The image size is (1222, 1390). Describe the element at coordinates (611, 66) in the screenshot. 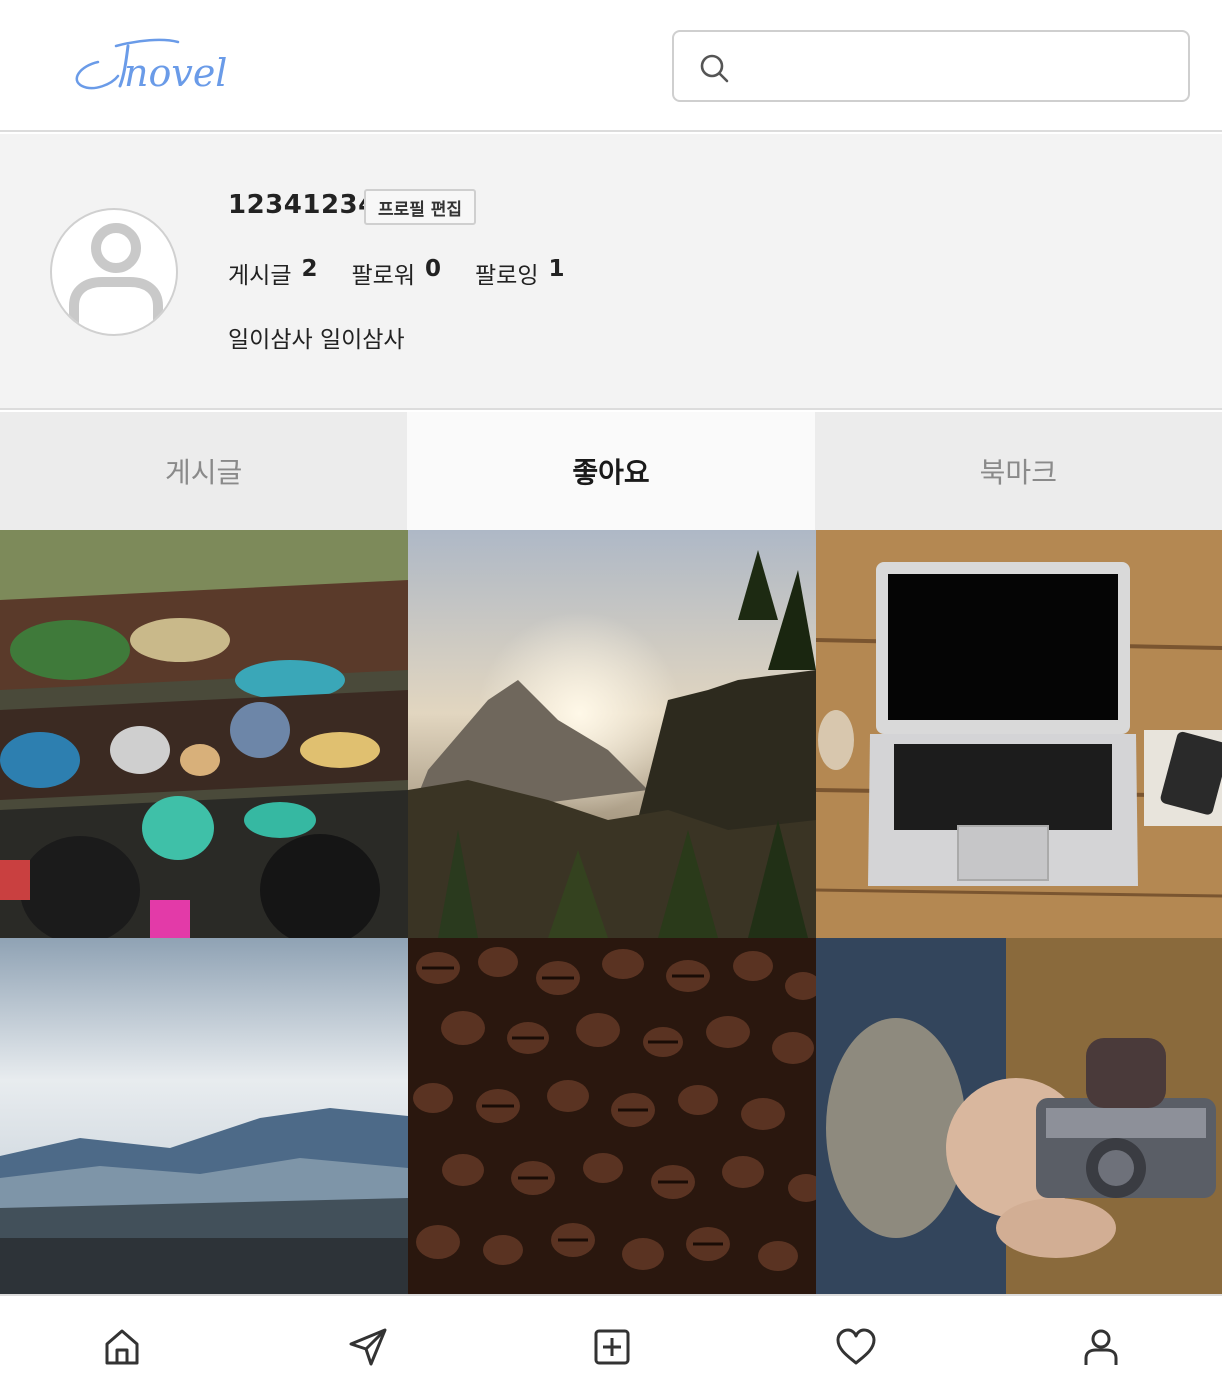

I see `top-header: novel` at that location.